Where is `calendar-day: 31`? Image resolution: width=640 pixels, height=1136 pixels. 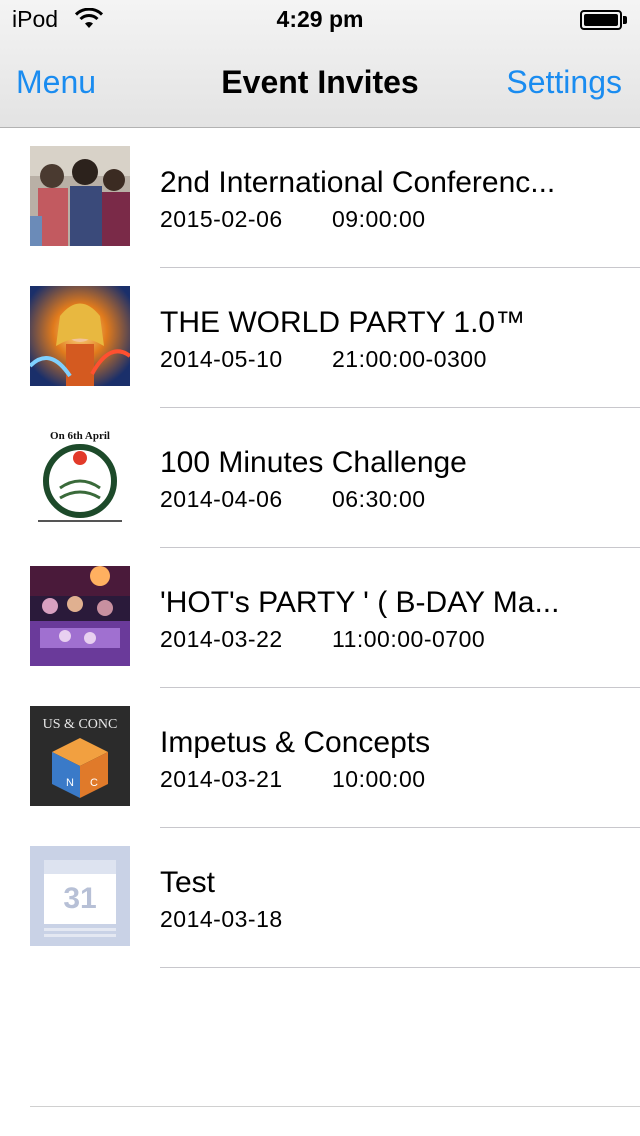 calendar-day: 31 is located at coordinates (79, 898).